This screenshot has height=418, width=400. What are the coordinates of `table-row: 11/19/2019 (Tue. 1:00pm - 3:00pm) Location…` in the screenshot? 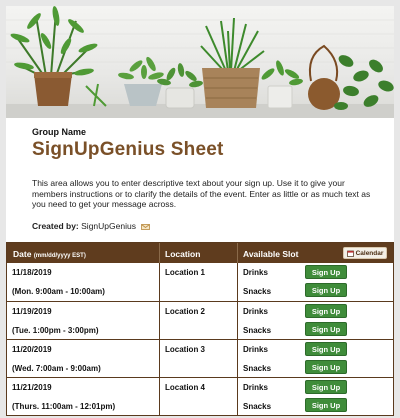 It's located at (200, 320).